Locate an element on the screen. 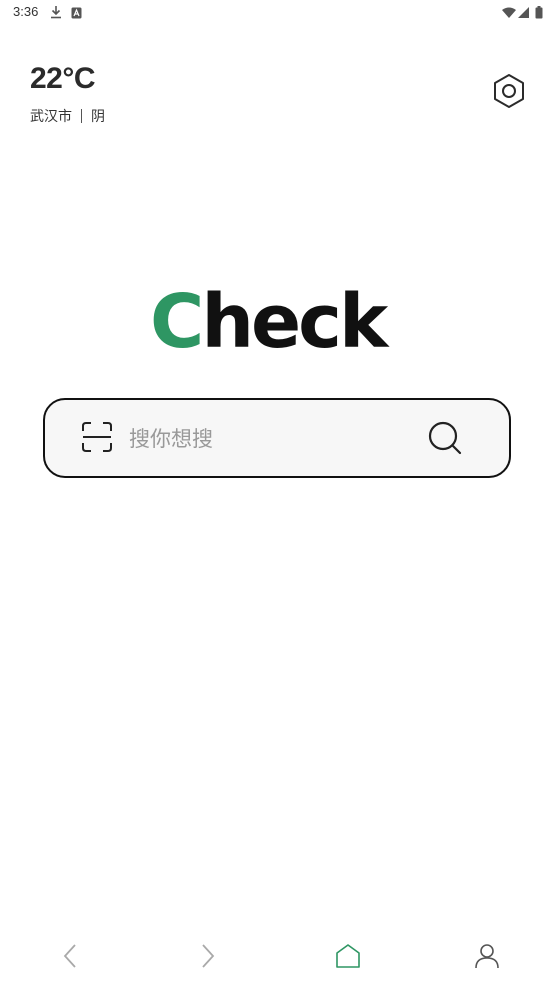 The image size is (556, 990). forward-icon is located at coordinates (208, 958).